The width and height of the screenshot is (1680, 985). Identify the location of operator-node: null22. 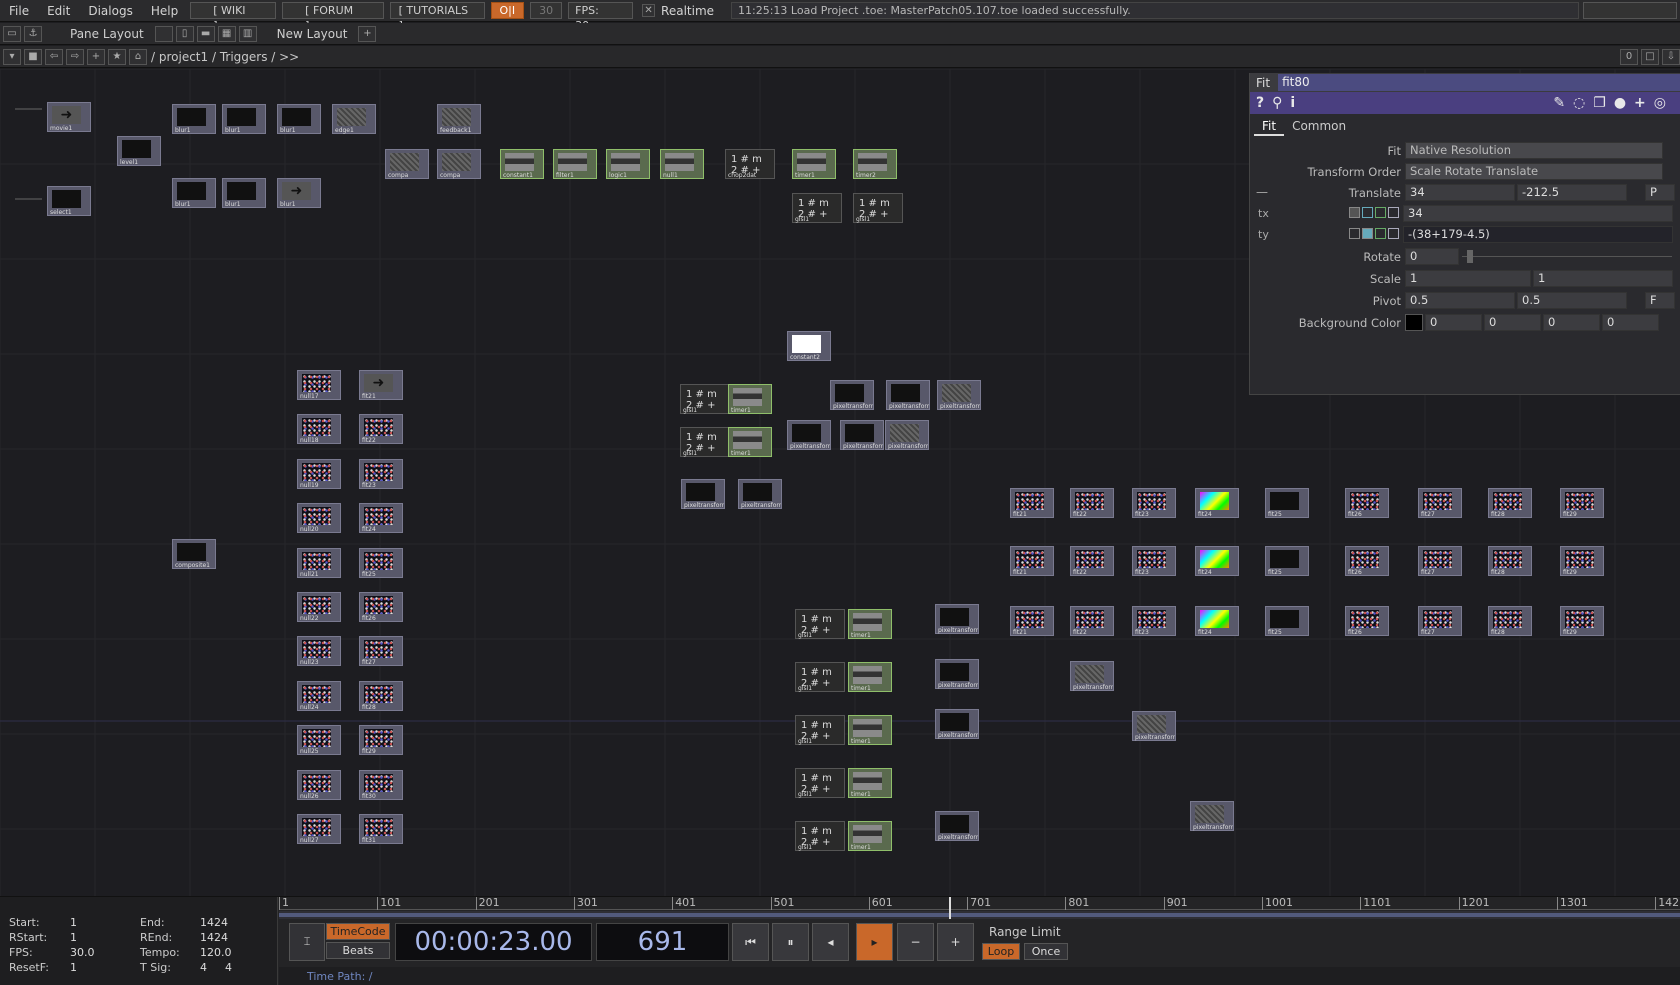
(319, 607).